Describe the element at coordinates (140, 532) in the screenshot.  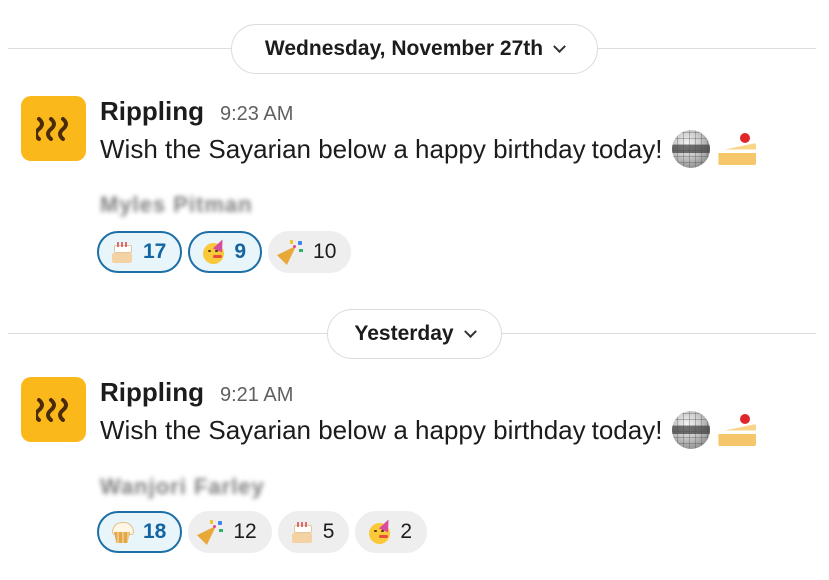
I see `reaction-cupcake: 18` at that location.